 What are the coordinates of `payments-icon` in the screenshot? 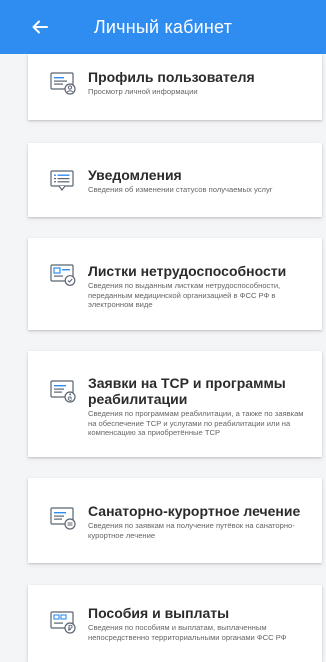 It's located at (63, 622).